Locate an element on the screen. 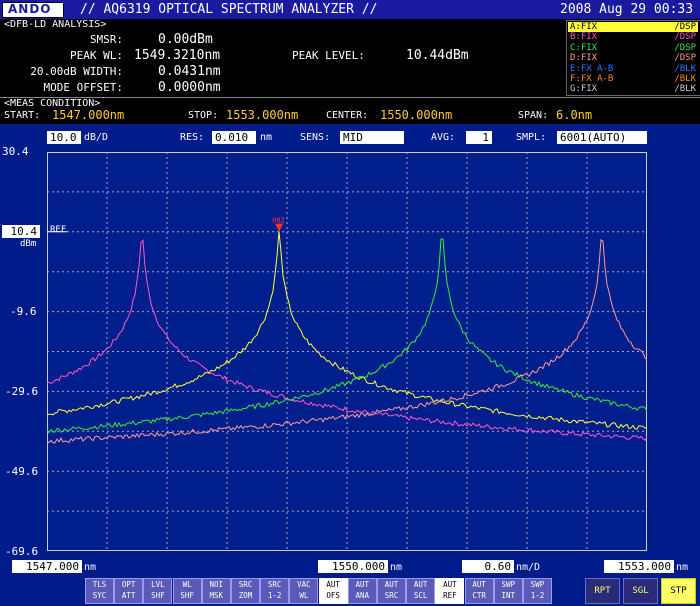  trace-item-b: B:FIX/DSP is located at coordinates (633, 37).